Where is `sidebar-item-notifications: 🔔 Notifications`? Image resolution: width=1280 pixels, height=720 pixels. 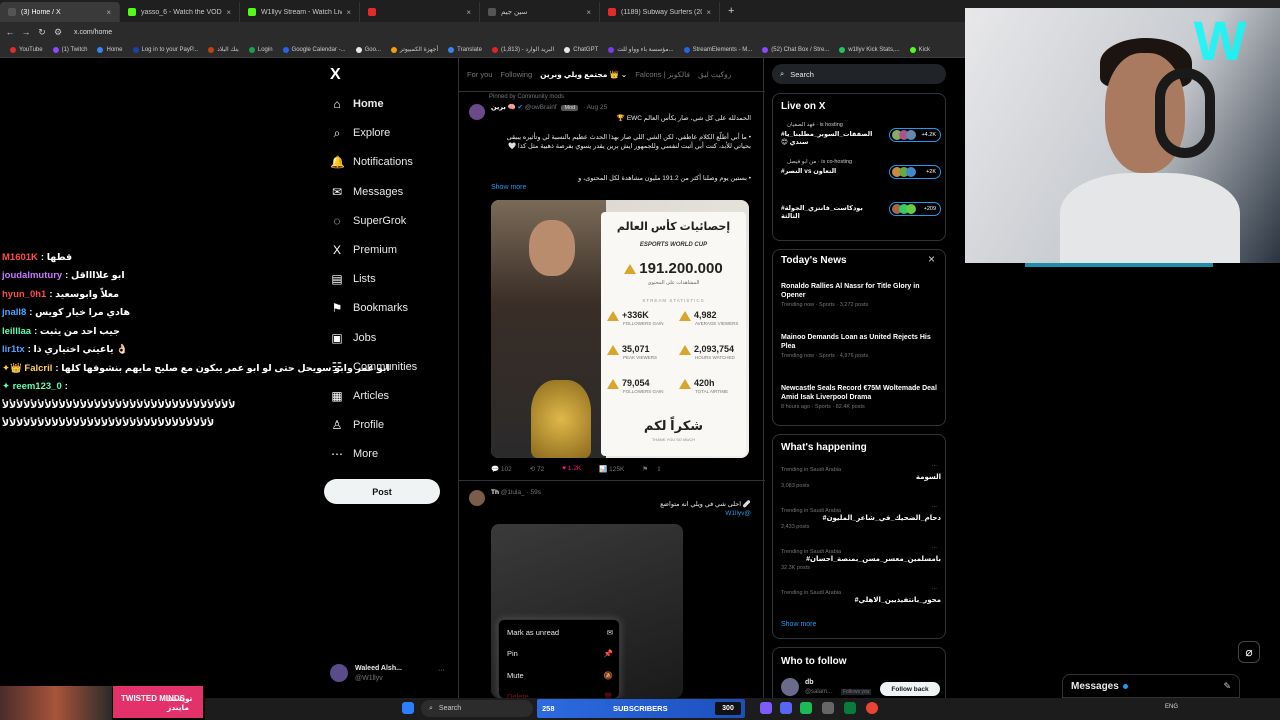
sidebar-item-notifications: 🔔 Notifications is located at coordinates (371, 162).